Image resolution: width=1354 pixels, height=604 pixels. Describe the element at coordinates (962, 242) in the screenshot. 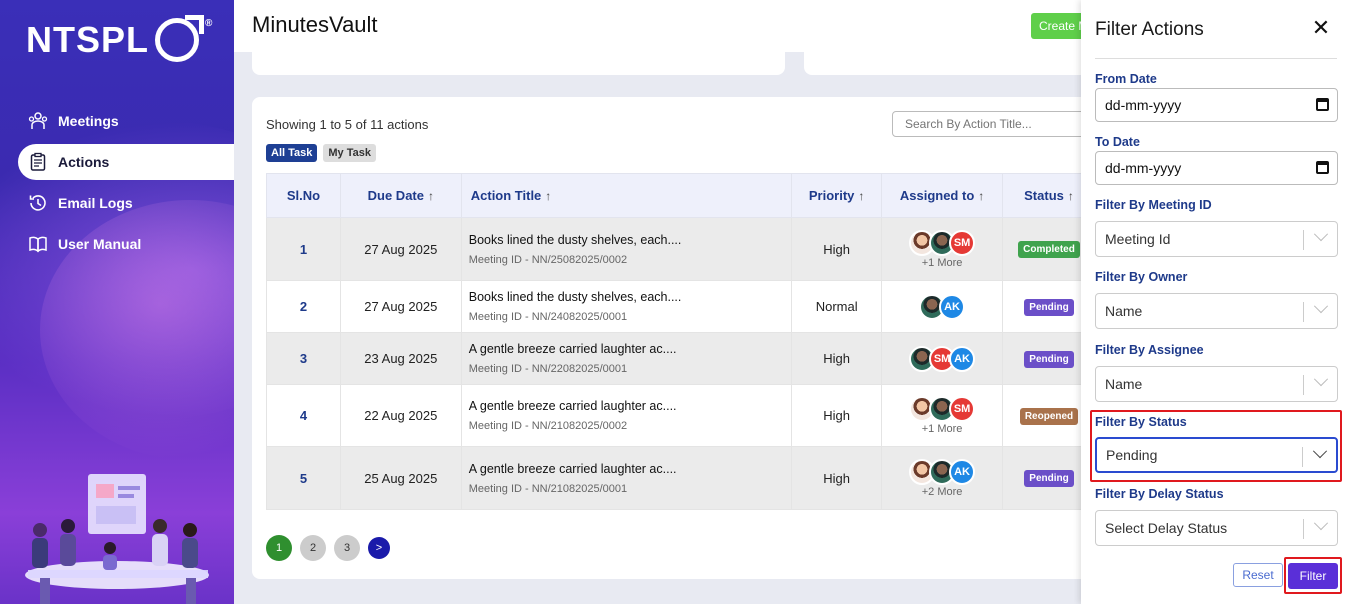

I see `avatar: SM` at that location.